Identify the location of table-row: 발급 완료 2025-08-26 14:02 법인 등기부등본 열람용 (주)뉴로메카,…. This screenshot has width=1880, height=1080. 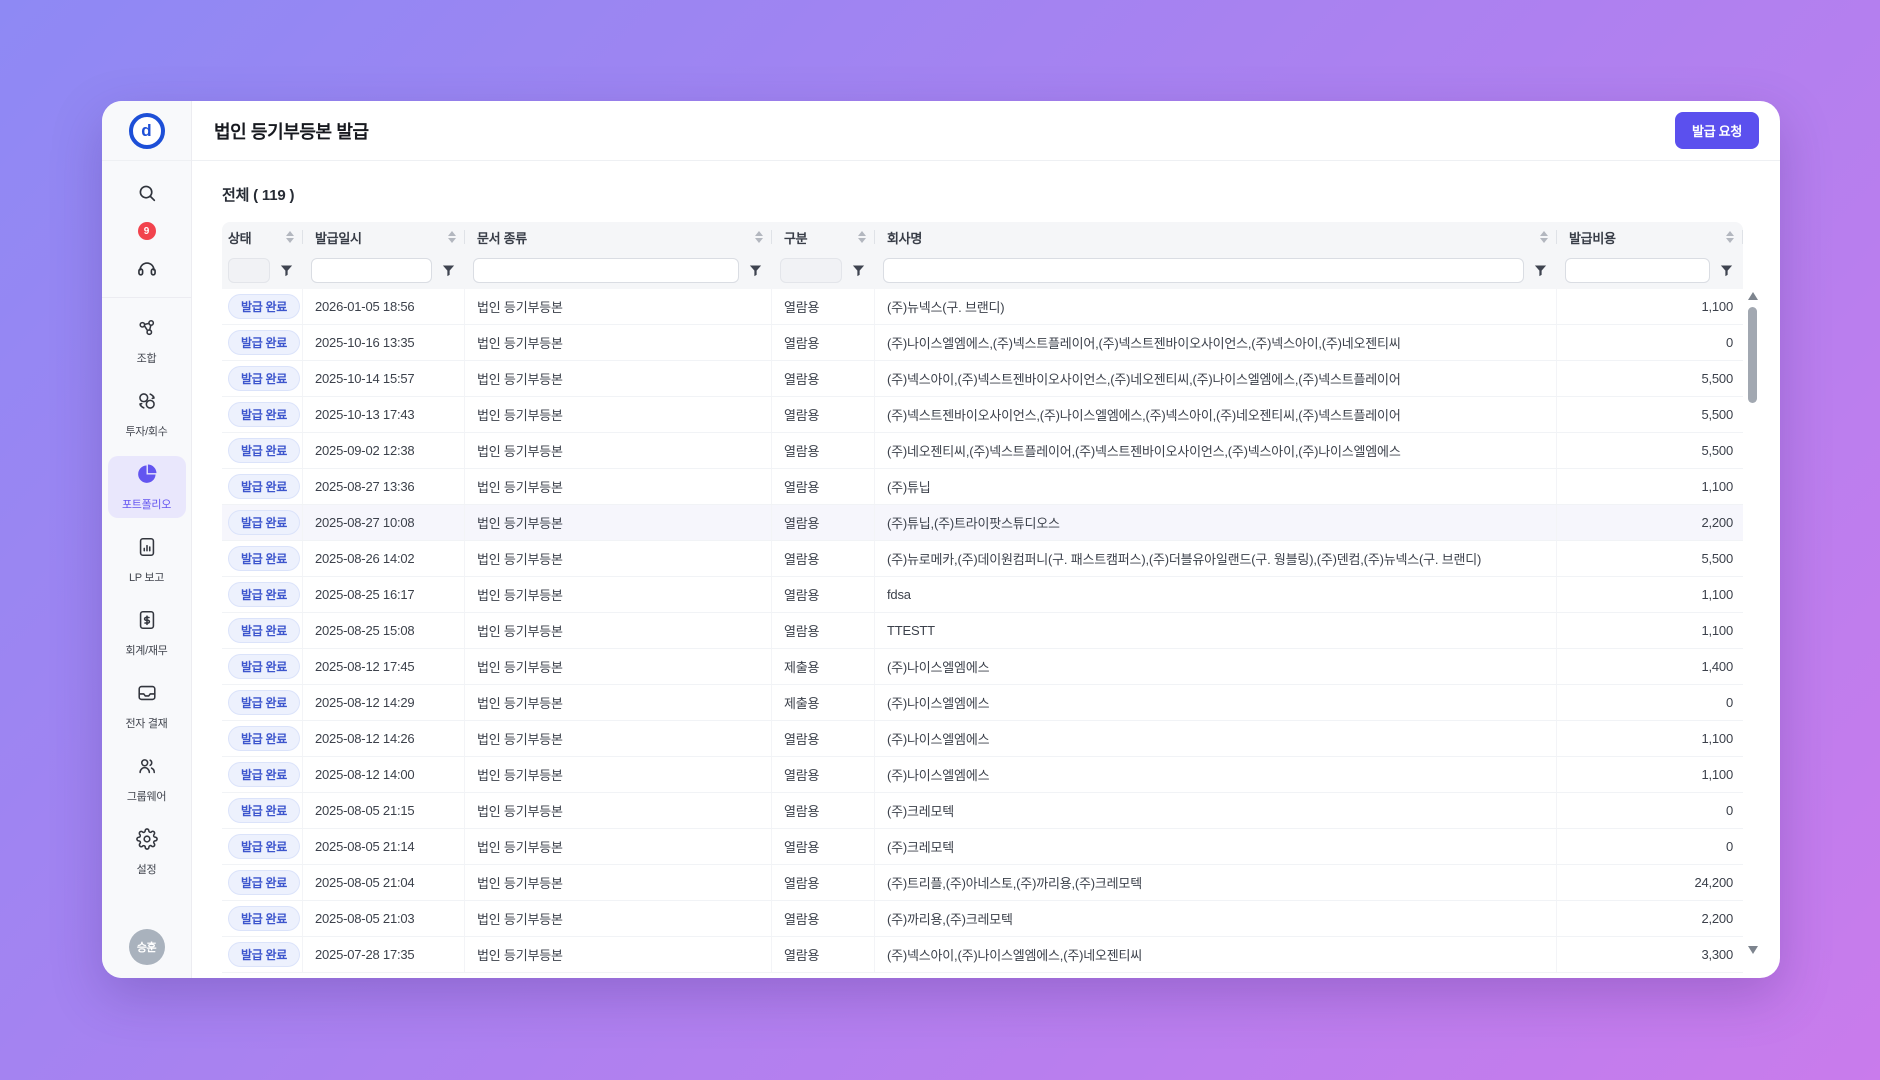
(982, 559).